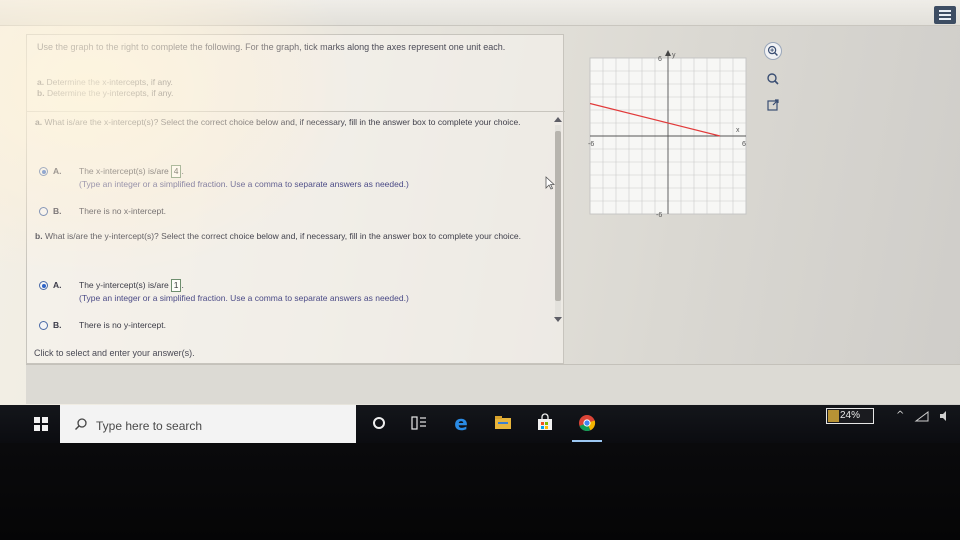  I want to click on volume-icon, so click(944, 416).